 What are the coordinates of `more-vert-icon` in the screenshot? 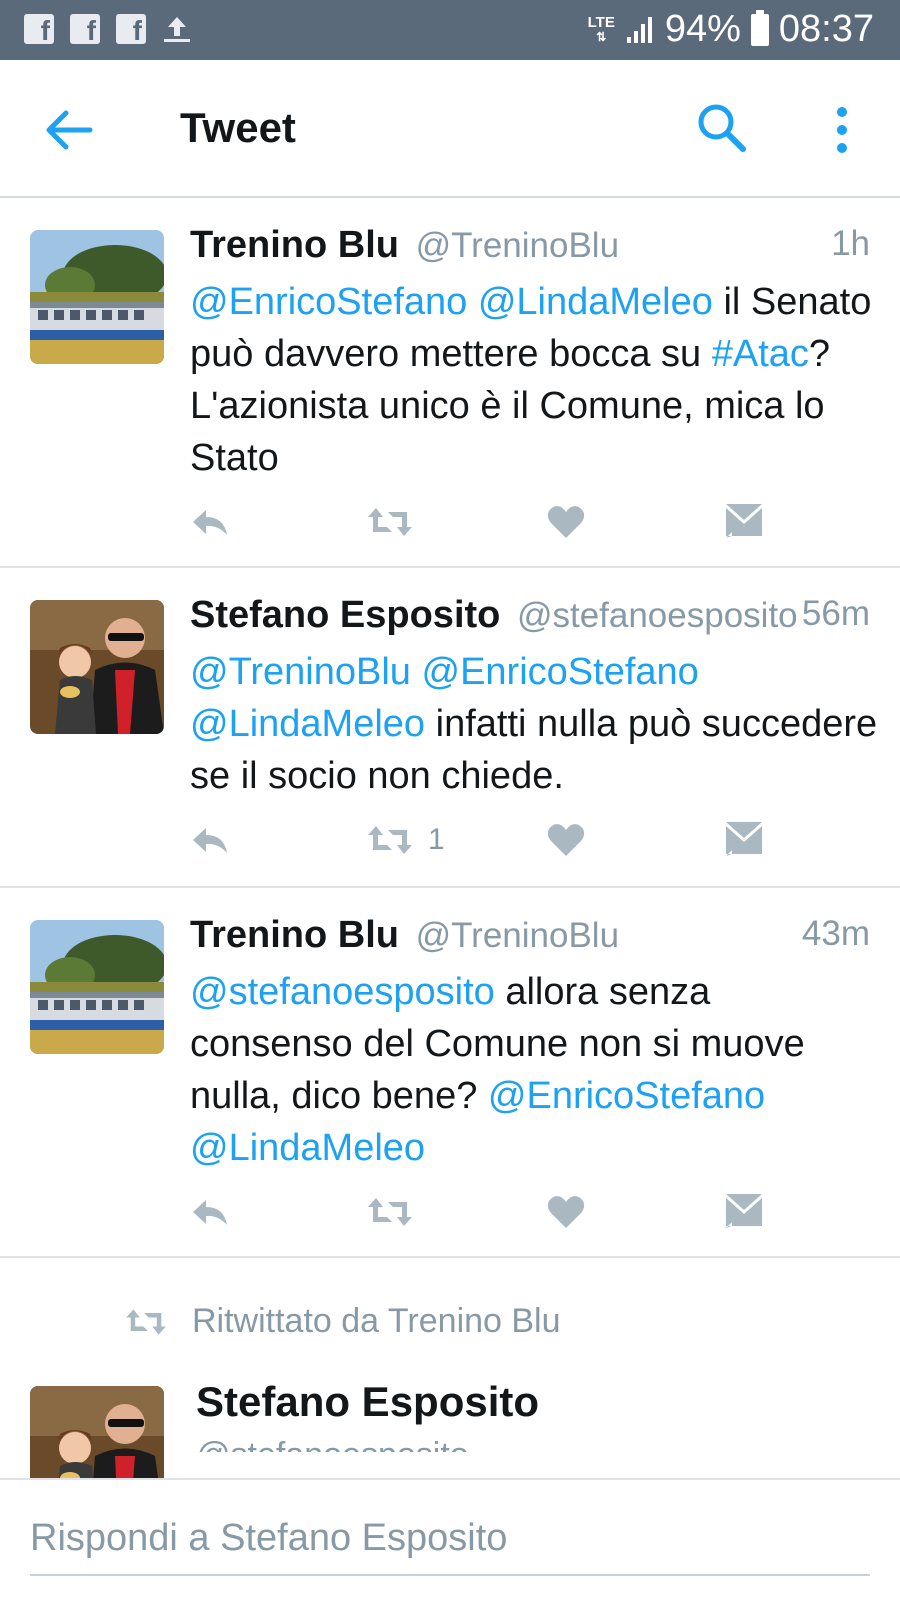 It's located at (842, 130).